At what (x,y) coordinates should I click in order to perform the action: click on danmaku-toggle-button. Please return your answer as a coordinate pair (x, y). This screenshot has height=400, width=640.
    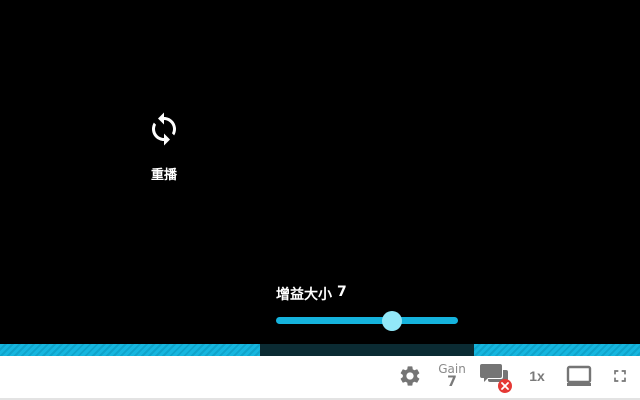
    Looking at the image, I should click on (495, 376).